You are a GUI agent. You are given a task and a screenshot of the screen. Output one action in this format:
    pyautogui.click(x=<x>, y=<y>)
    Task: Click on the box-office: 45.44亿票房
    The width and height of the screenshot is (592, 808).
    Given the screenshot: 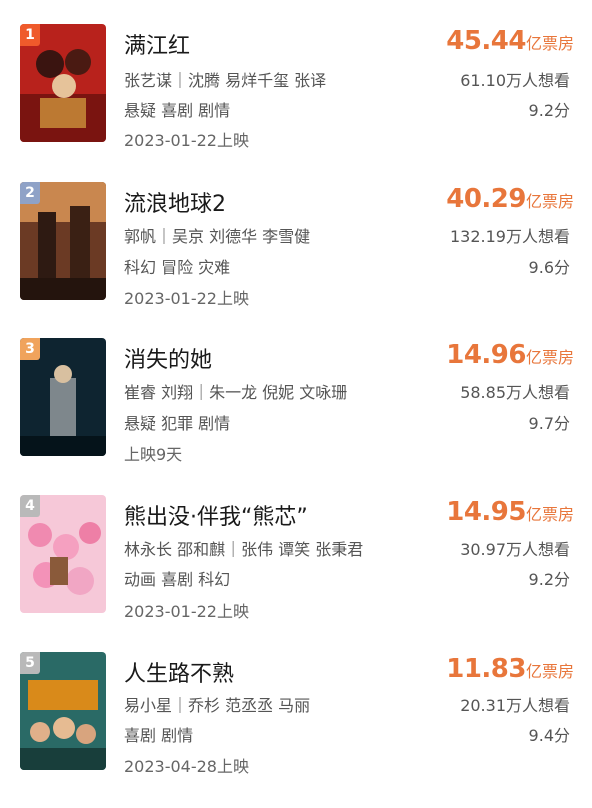 What is the action you would take?
    pyautogui.click(x=510, y=41)
    